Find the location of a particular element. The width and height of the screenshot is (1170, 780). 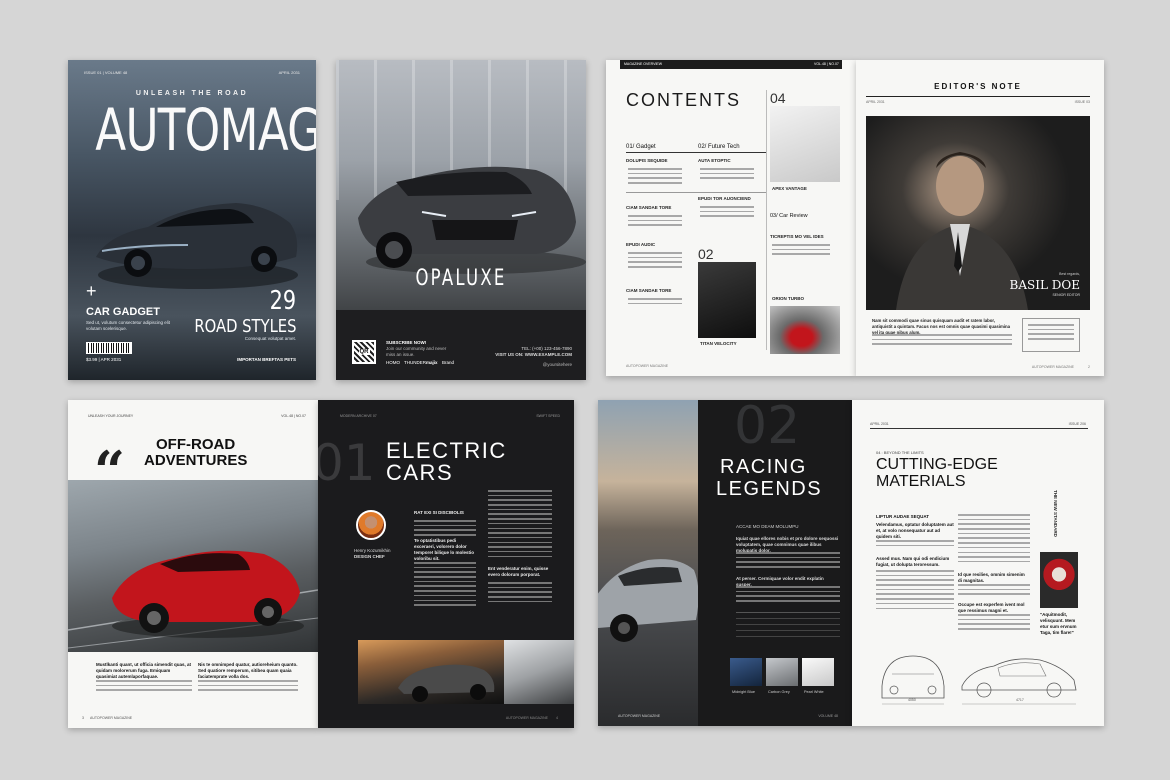

qr-label: QR is located at coordinates (364, 352).